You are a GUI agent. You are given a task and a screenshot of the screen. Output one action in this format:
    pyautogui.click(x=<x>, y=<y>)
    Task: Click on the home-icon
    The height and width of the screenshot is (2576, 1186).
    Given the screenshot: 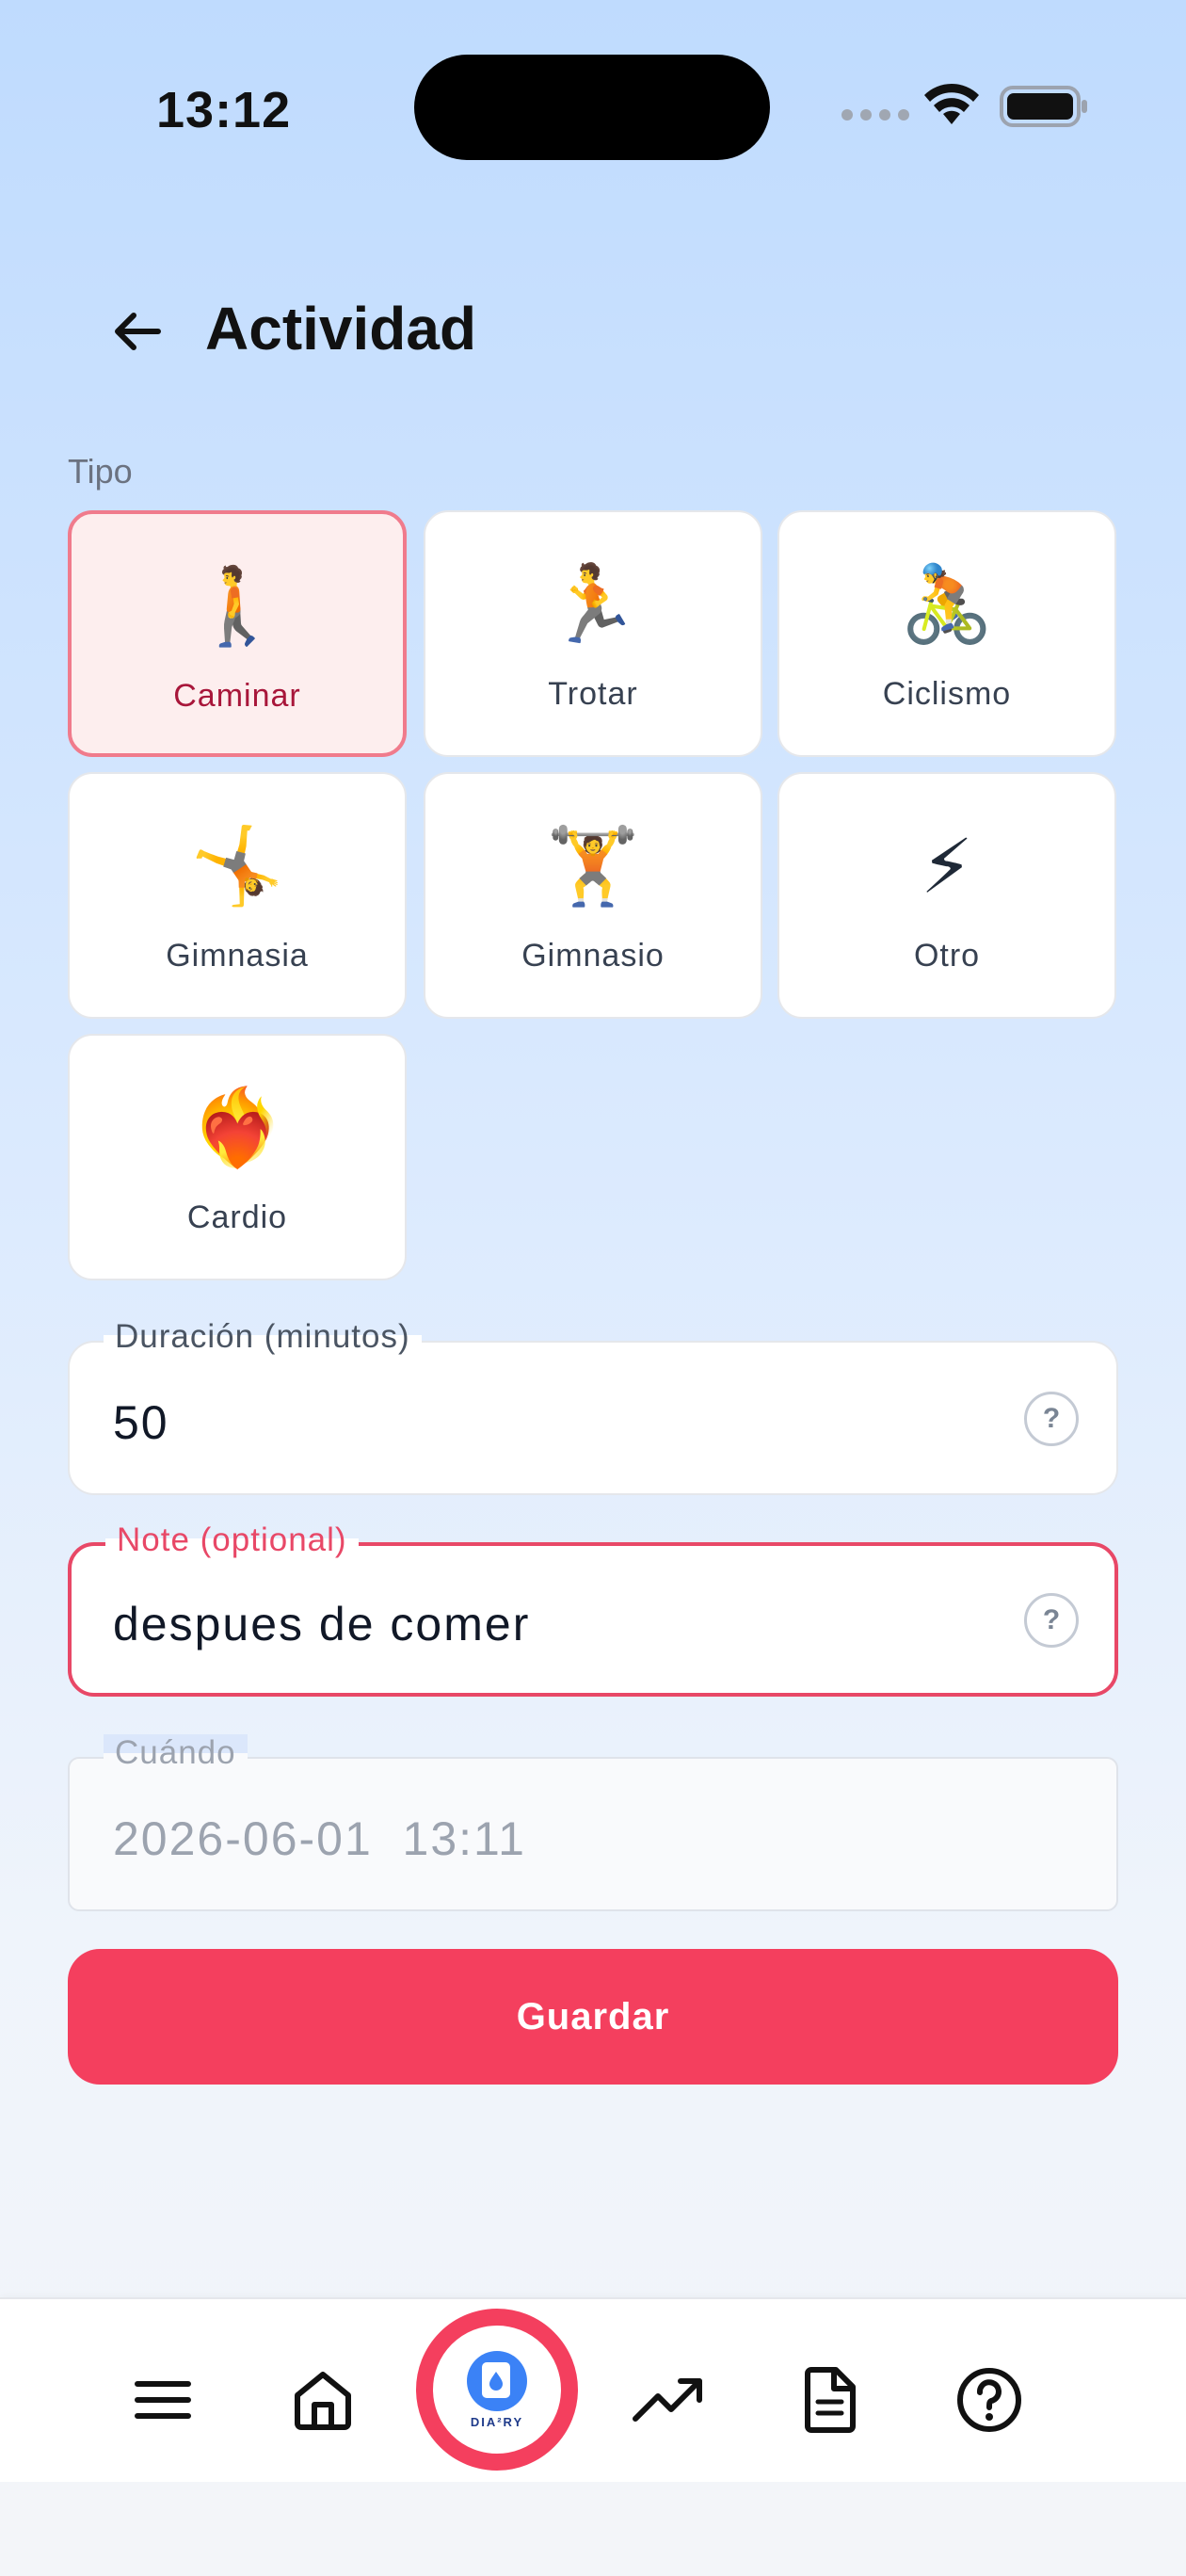 What is the action you would take?
    pyautogui.click(x=323, y=2401)
    